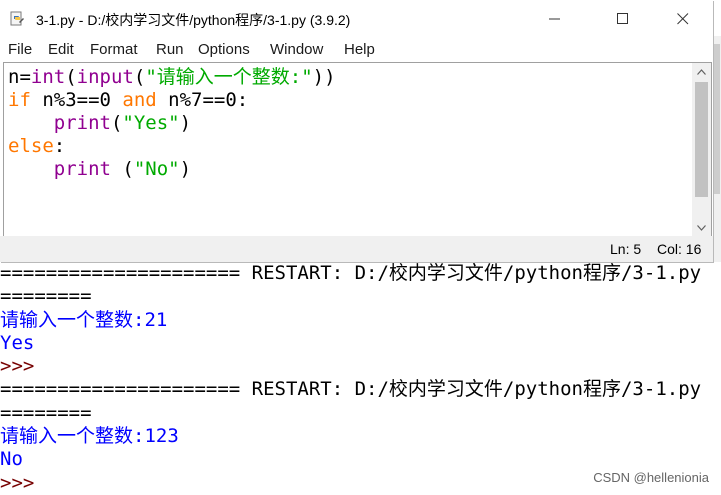 The height and width of the screenshot is (495, 721). I want to click on minimize-button, so click(555, 19).